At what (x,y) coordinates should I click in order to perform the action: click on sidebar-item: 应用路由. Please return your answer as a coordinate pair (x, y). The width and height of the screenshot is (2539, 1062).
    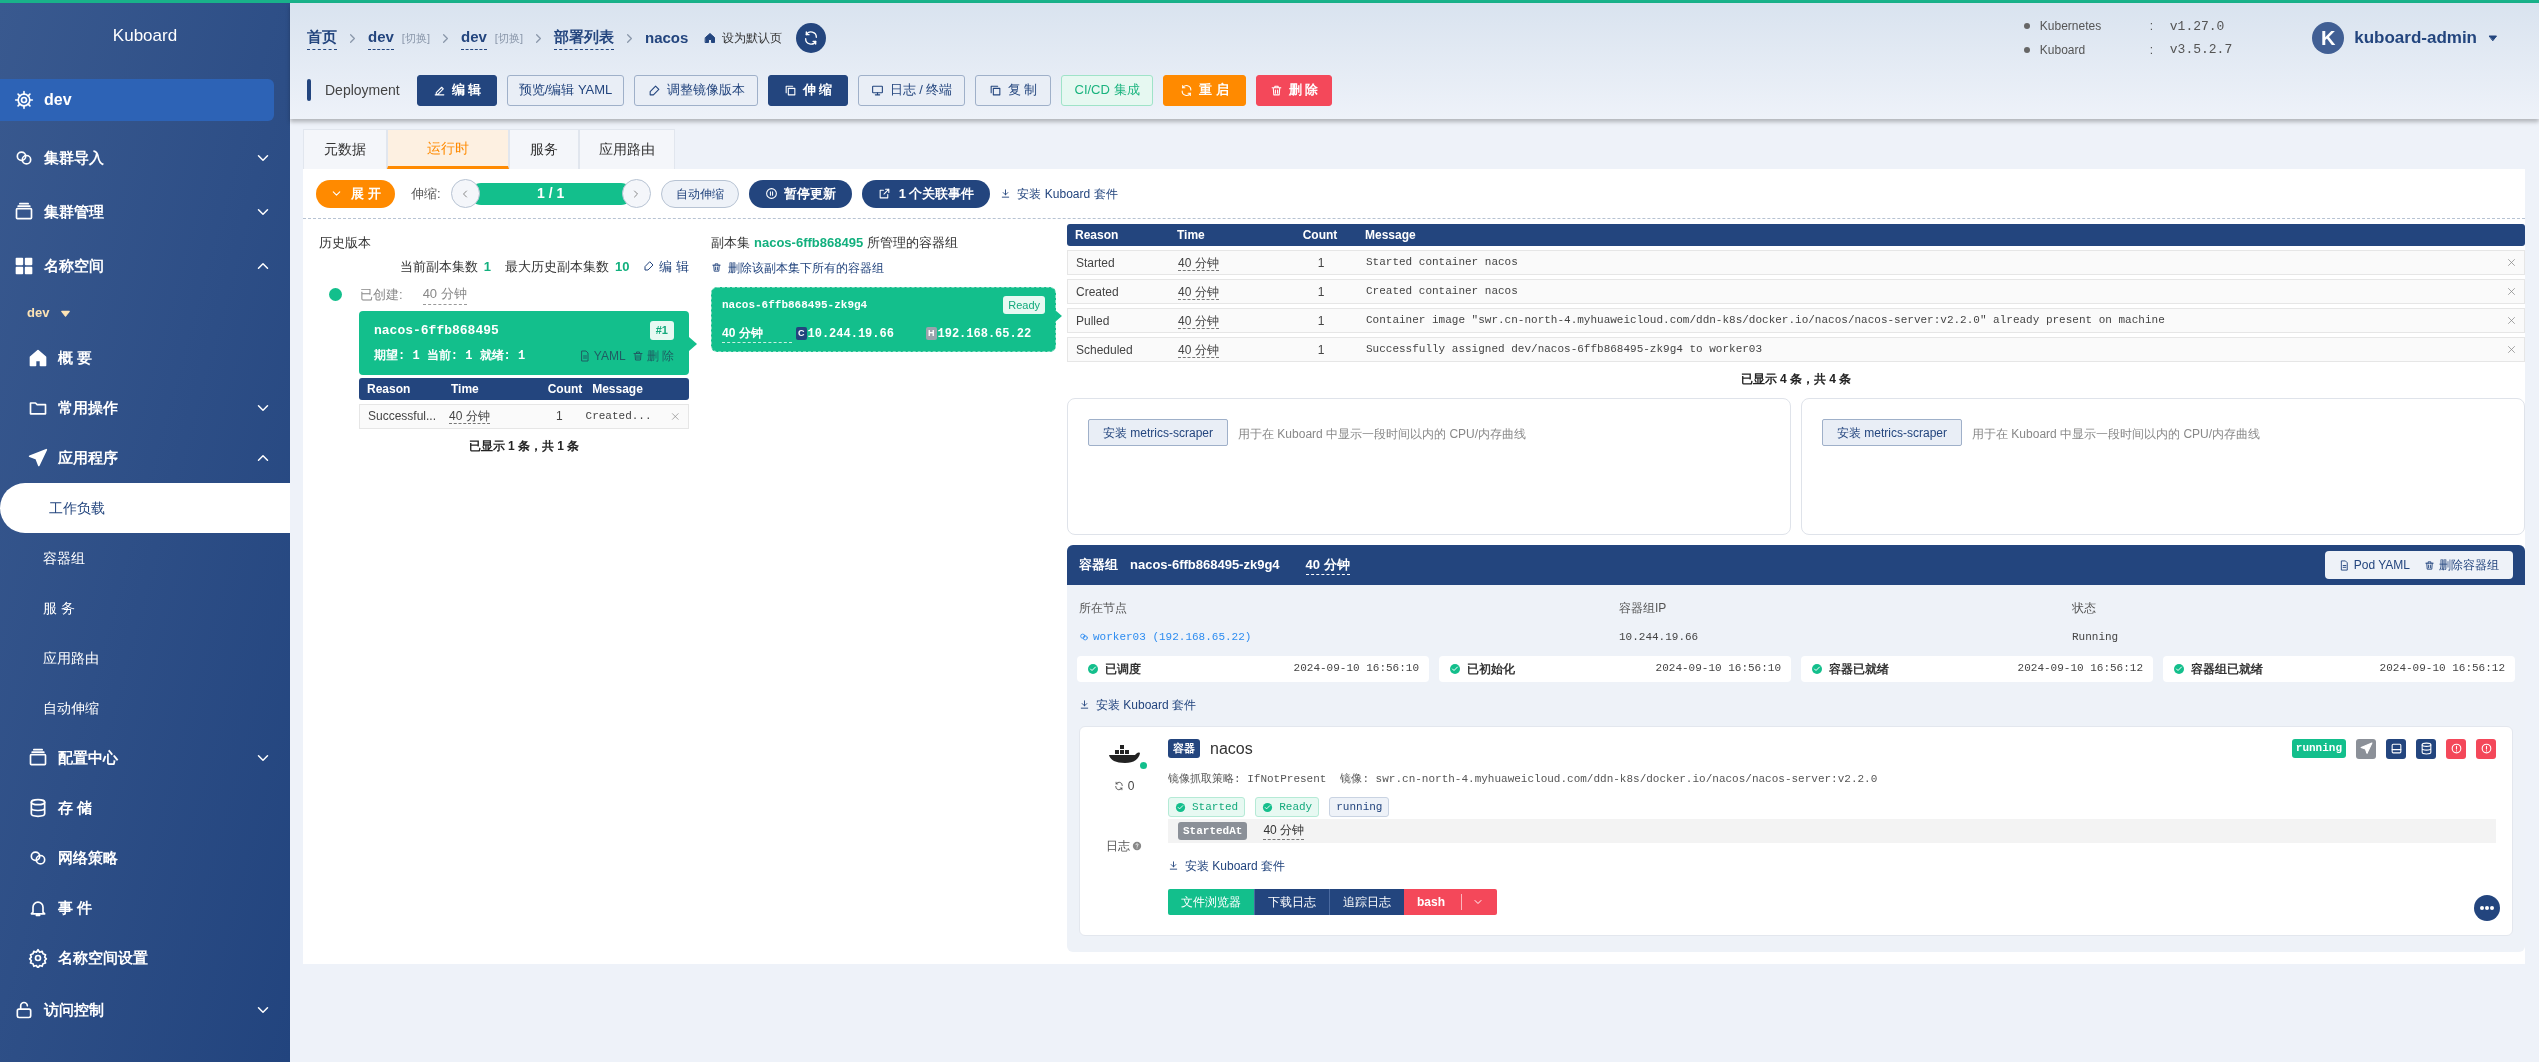
    Looking at the image, I should click on (145, 658).